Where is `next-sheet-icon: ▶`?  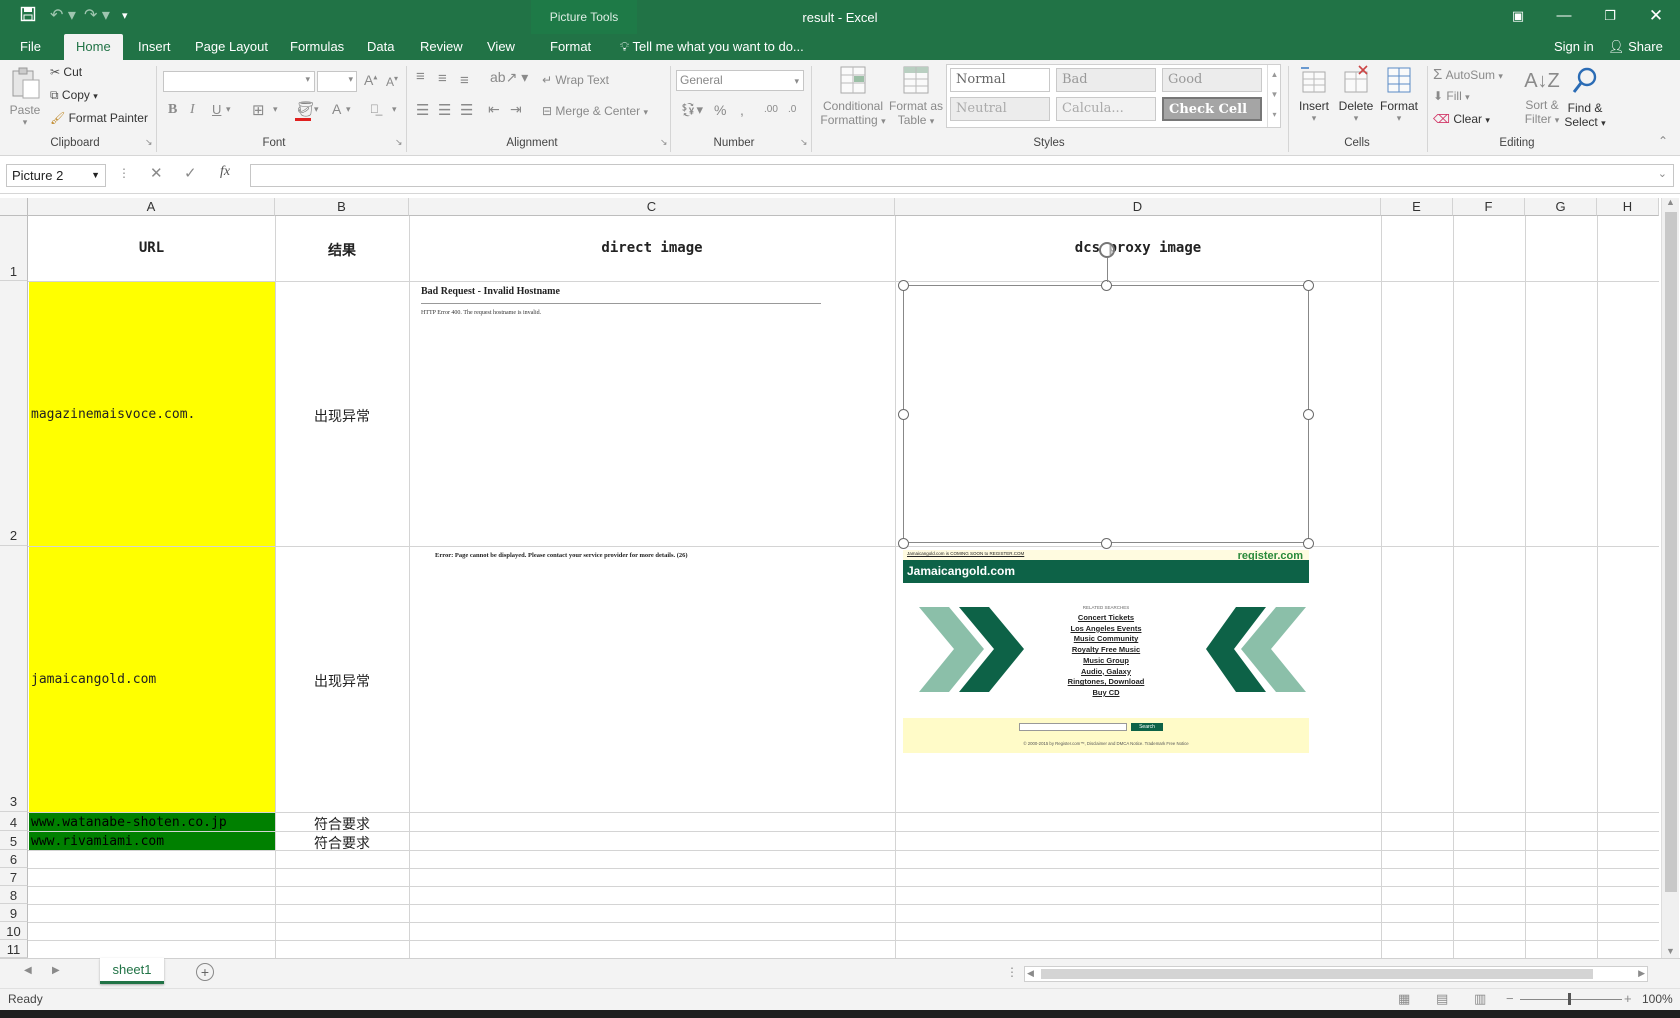 next-sheet-icon: ▶ is located at coordinates (56, 970).